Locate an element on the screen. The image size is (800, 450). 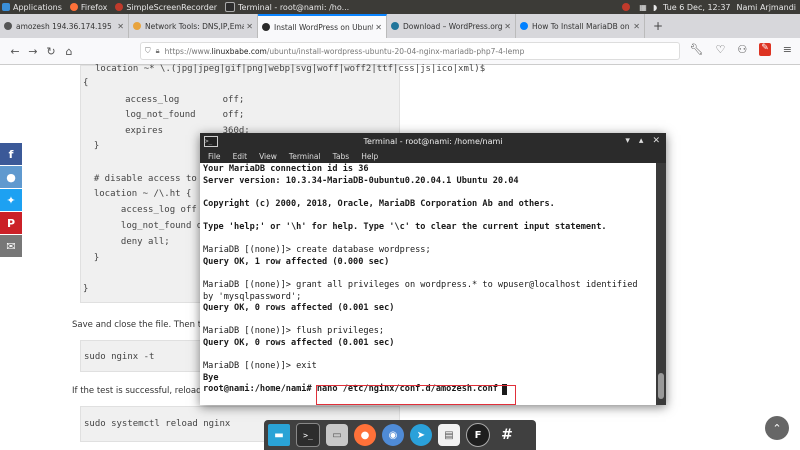
scroll-to-top-button: ⌃ is located at coordinates (777, 428).